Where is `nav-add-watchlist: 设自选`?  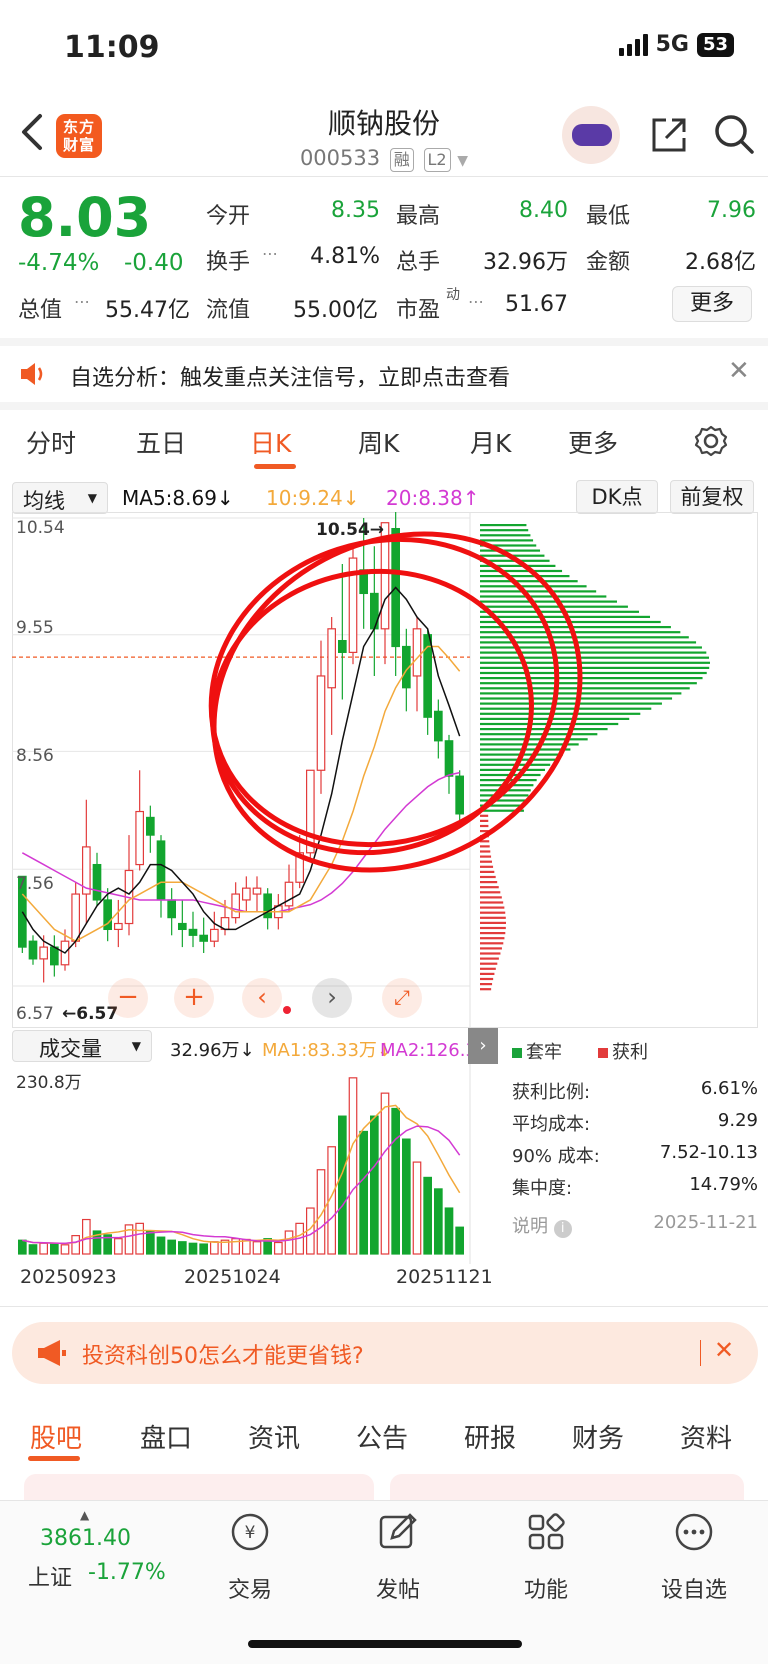 nav-add-watchlist: 设自选 is located at coordinates (694, 1588).